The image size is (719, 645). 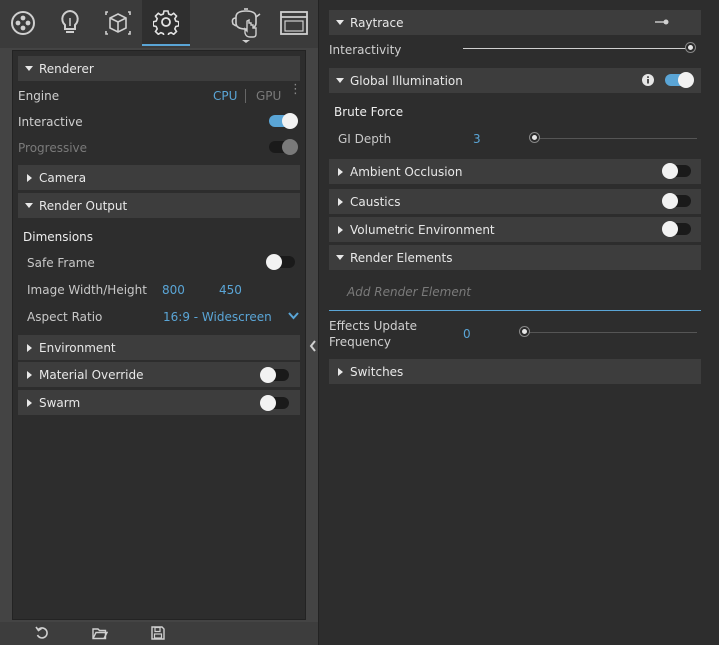 I want to click on safe-frame-toggle, so click(x=280, y=262).